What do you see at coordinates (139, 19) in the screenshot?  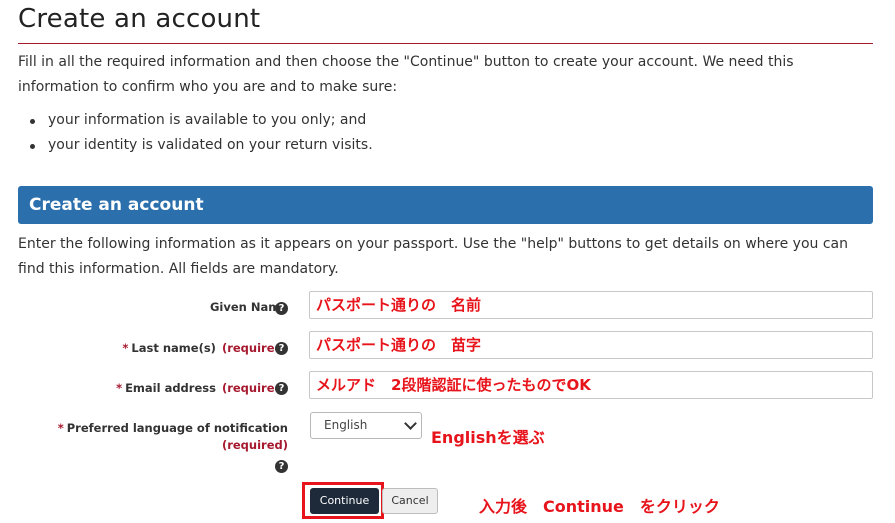 I see `page-title: Create an account` at bounding box center [139, 19].